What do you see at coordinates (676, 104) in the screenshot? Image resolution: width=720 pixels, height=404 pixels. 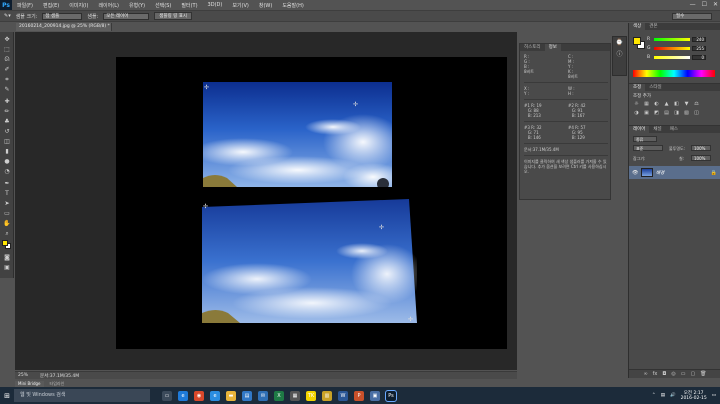 I see `adjustment-icon: ◧` at bounding box center [676, 104].